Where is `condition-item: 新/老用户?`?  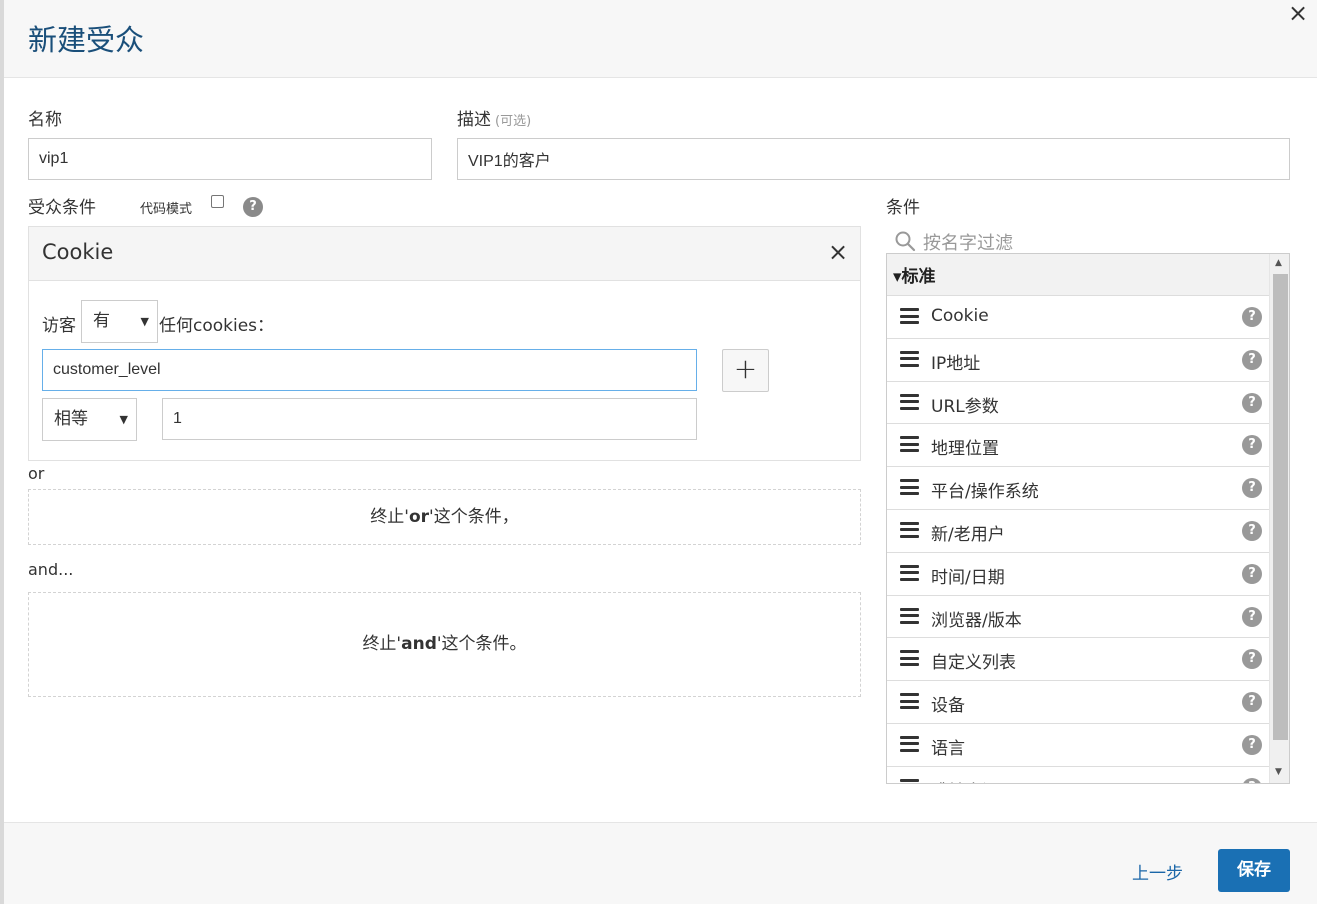
condition-item: 新/老用户? is located at coordinates (1078, 531).